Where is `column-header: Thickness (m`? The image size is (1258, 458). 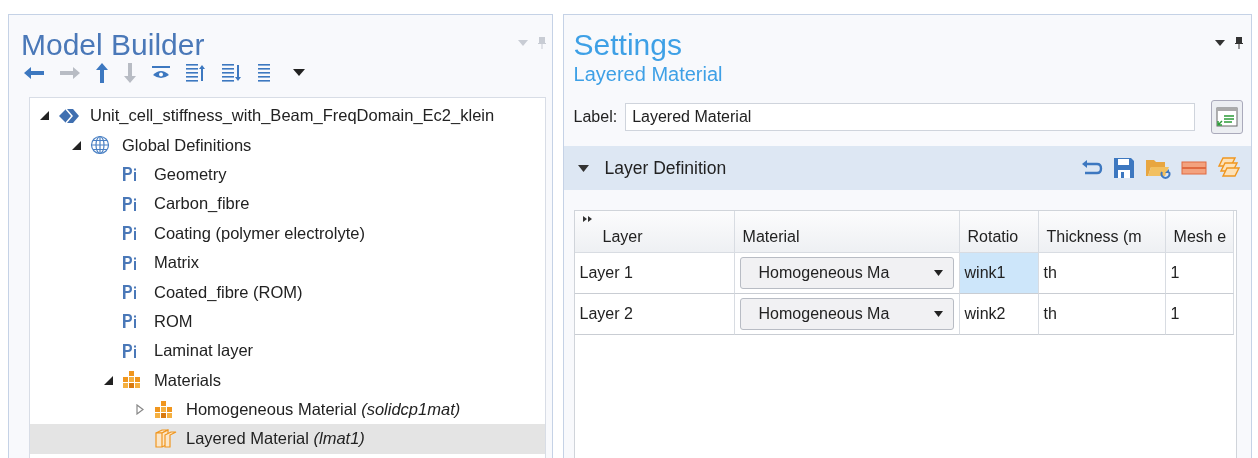 column-header: Thickness (m is located at coordinates (1102, 232).